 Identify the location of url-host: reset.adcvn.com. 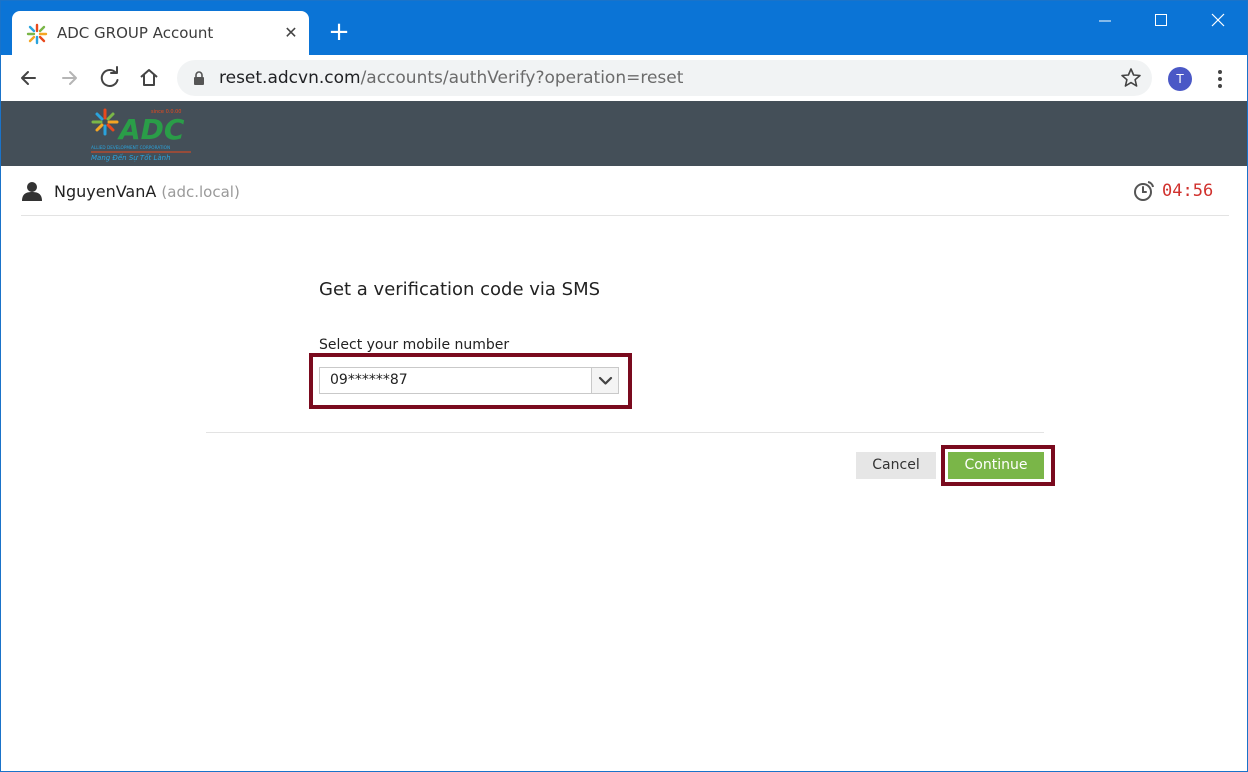
(290, 78).